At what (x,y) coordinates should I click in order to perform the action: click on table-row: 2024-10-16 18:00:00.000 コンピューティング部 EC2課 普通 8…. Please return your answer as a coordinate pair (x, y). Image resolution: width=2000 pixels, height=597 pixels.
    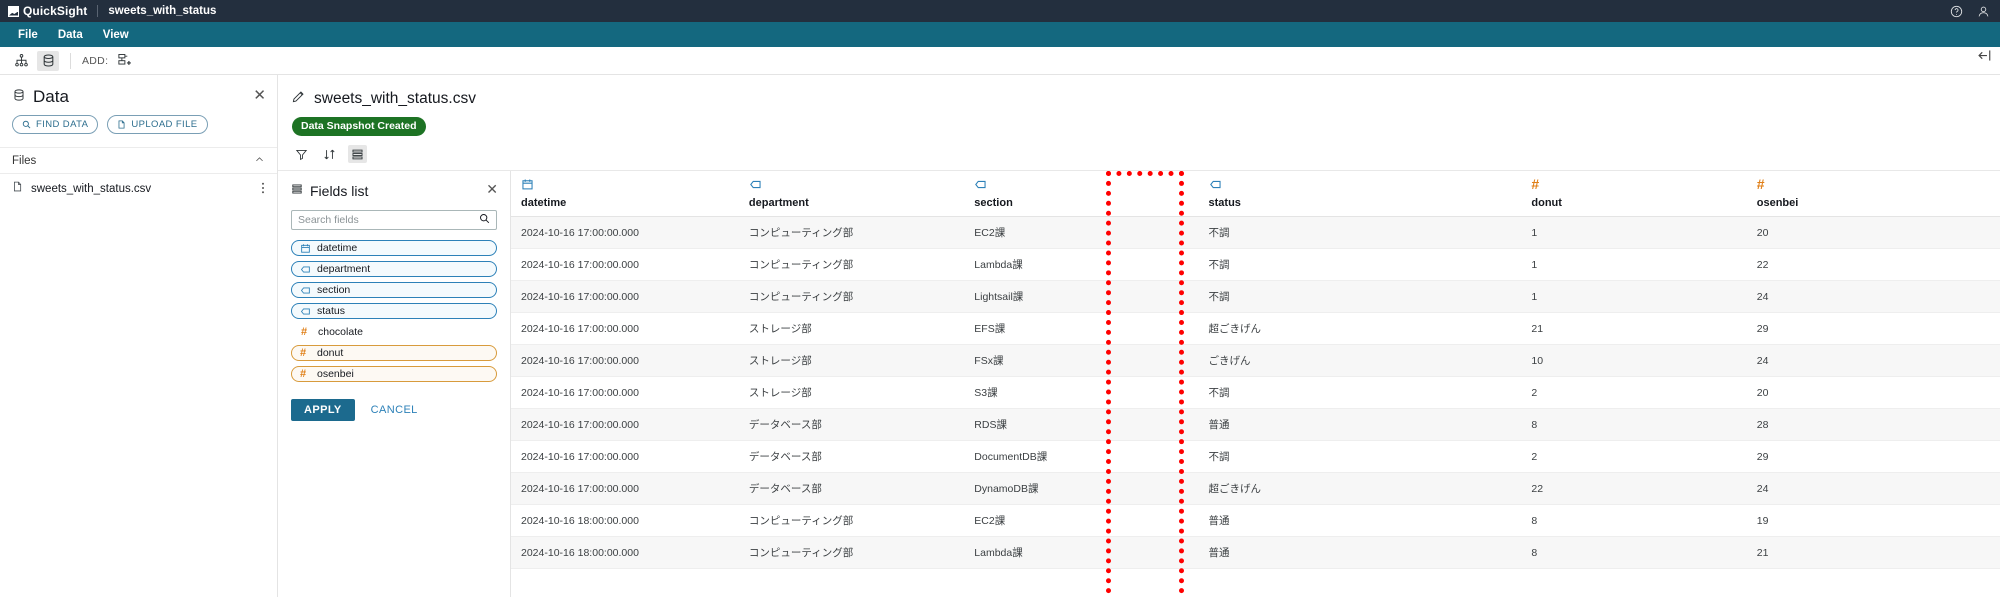
    Looking at the image, I should click on (1255, 520).